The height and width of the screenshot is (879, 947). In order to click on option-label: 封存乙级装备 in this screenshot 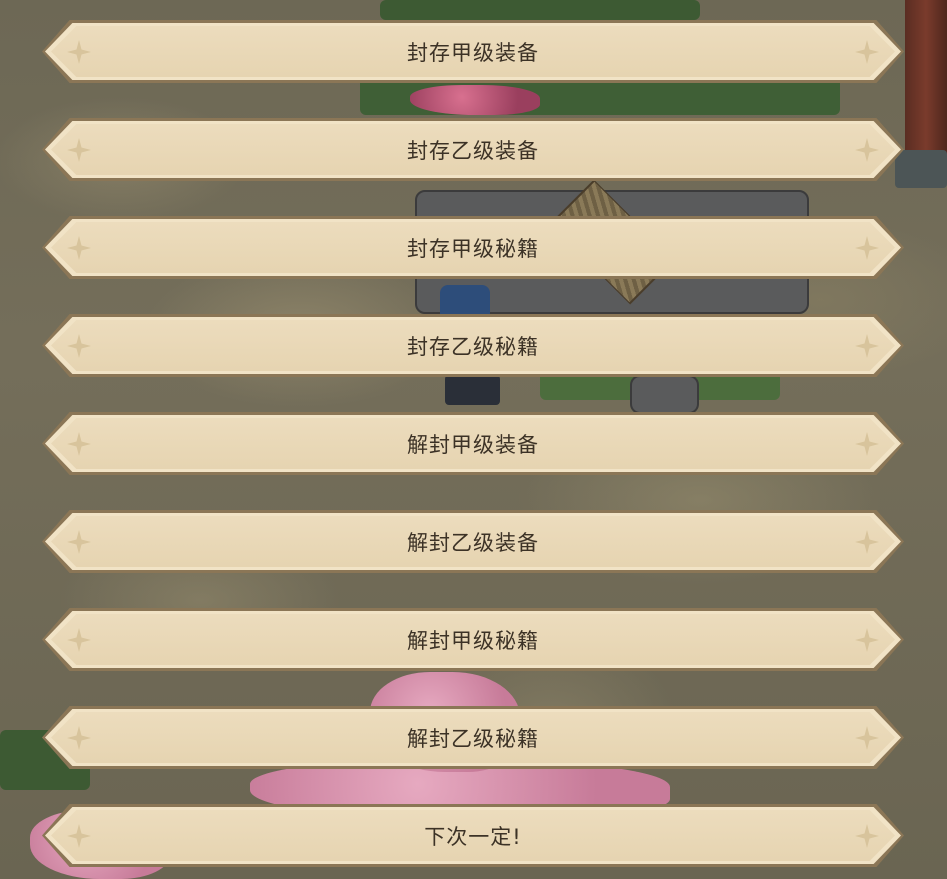, I will do `click(473, 150)`.